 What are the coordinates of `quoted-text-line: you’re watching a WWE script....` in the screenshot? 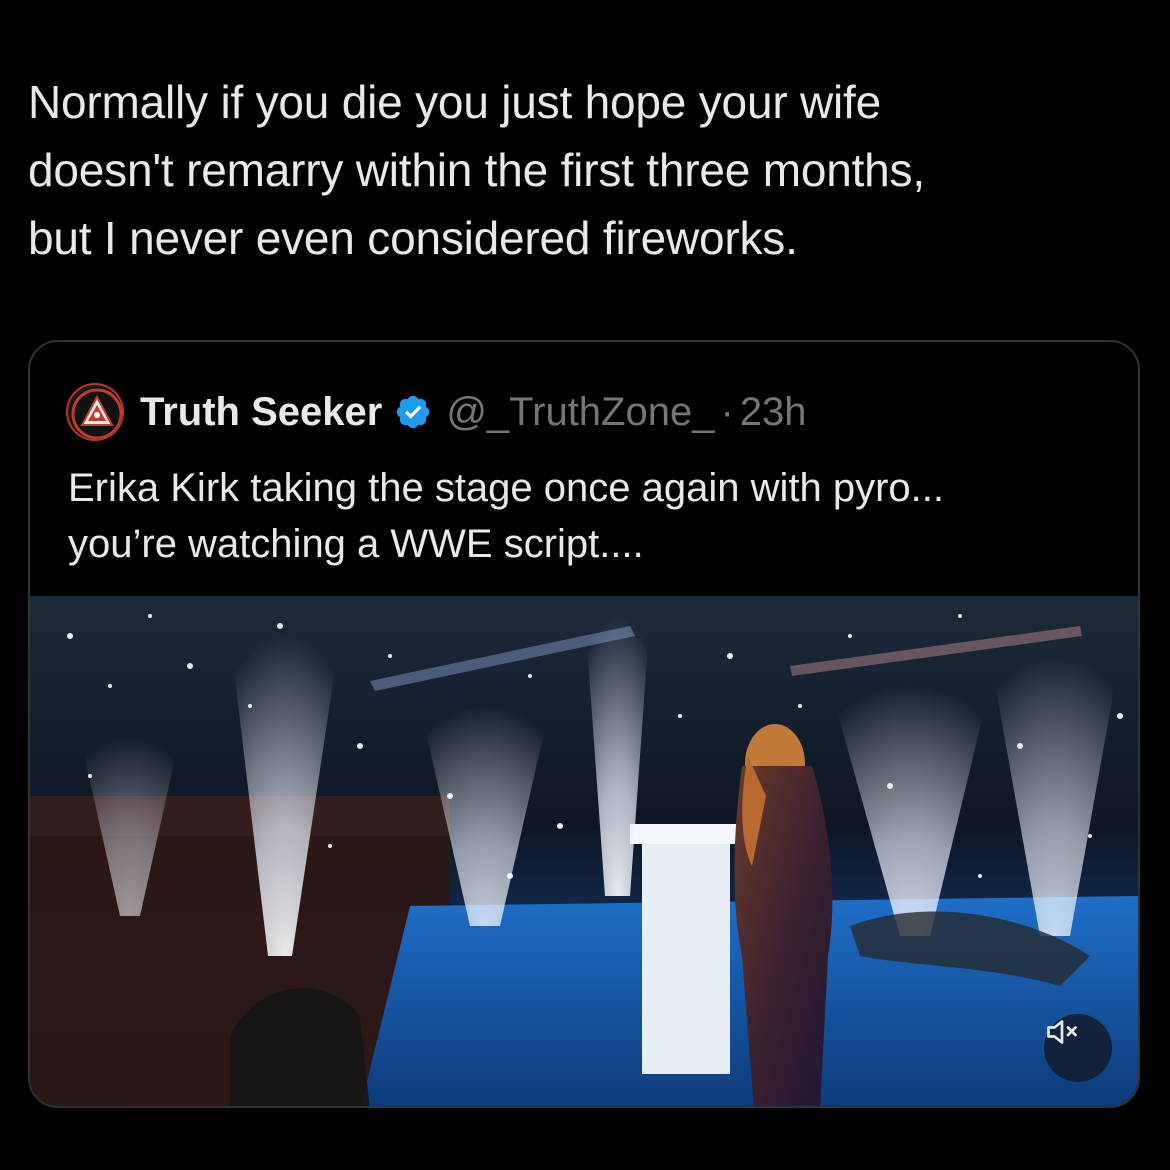 It's located at (356, 544).